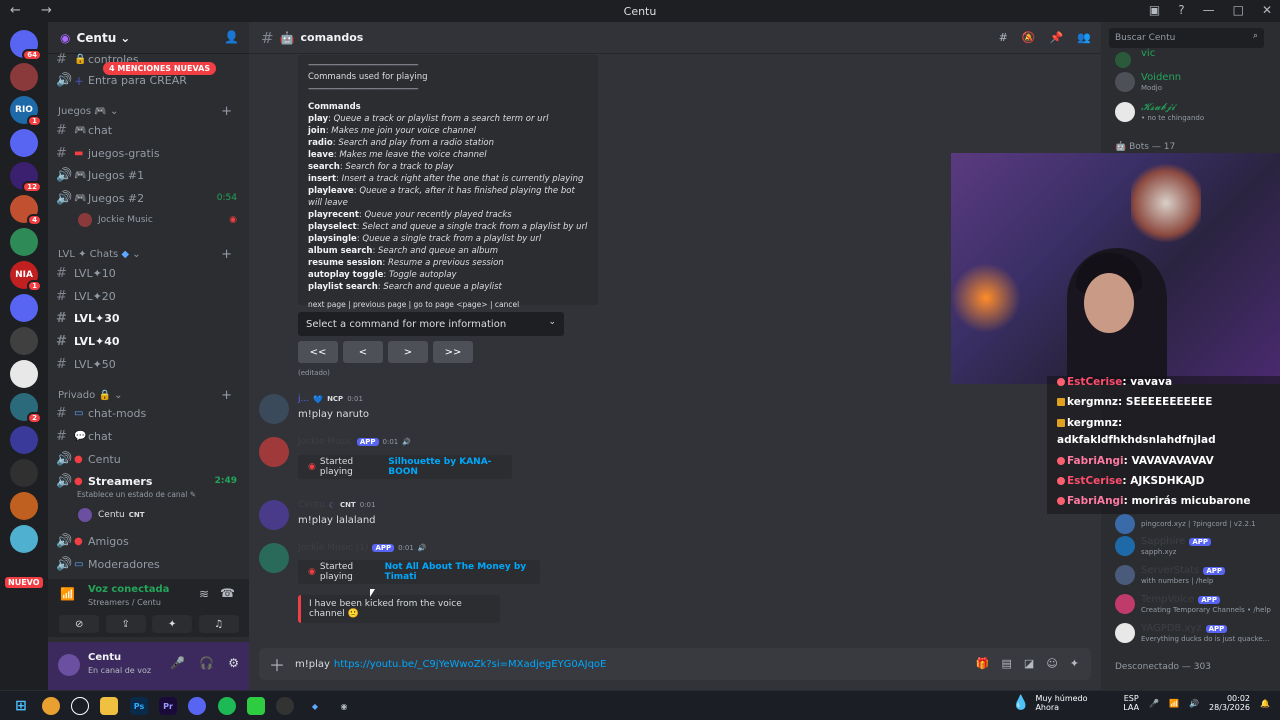  I want to click on new-badge: NUEVO, so click(24, 582).